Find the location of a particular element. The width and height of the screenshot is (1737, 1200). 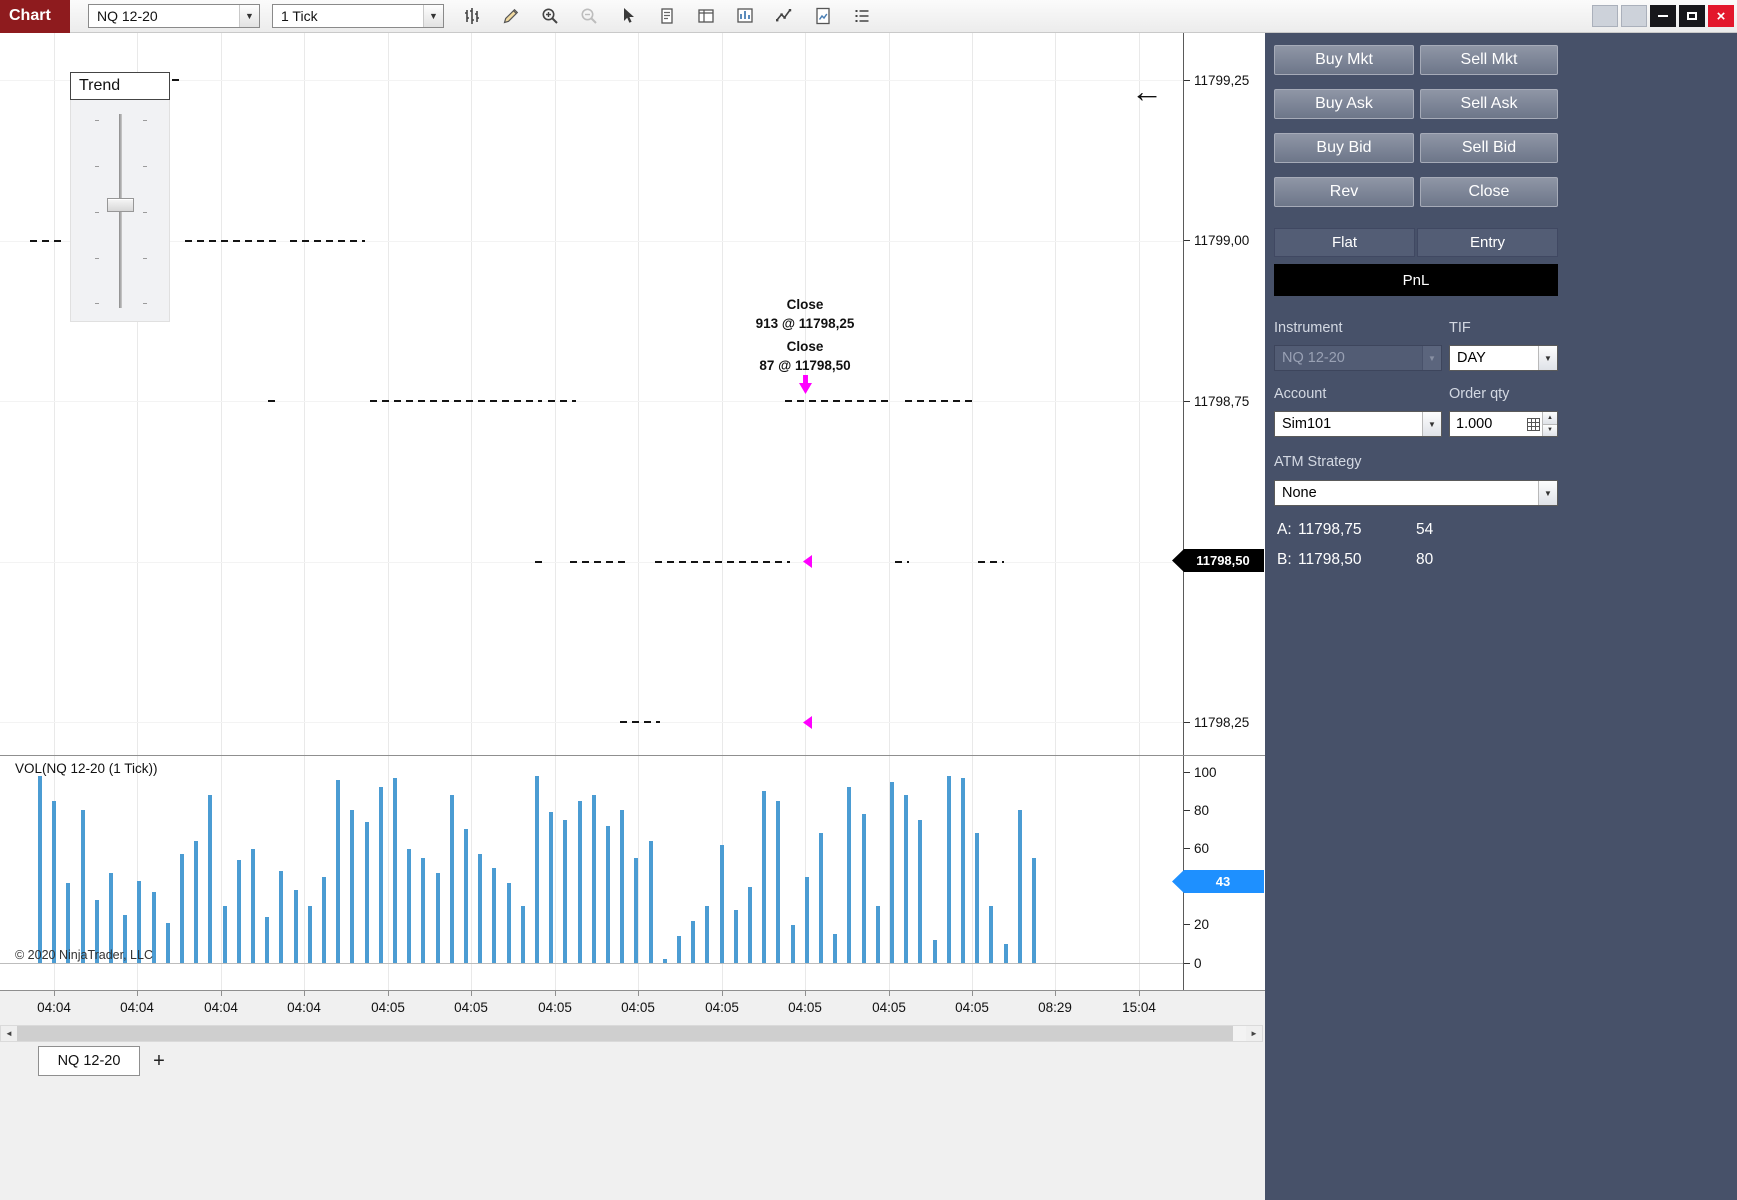

volume-axis-label: 20 is located at coordinates (1196, 925).